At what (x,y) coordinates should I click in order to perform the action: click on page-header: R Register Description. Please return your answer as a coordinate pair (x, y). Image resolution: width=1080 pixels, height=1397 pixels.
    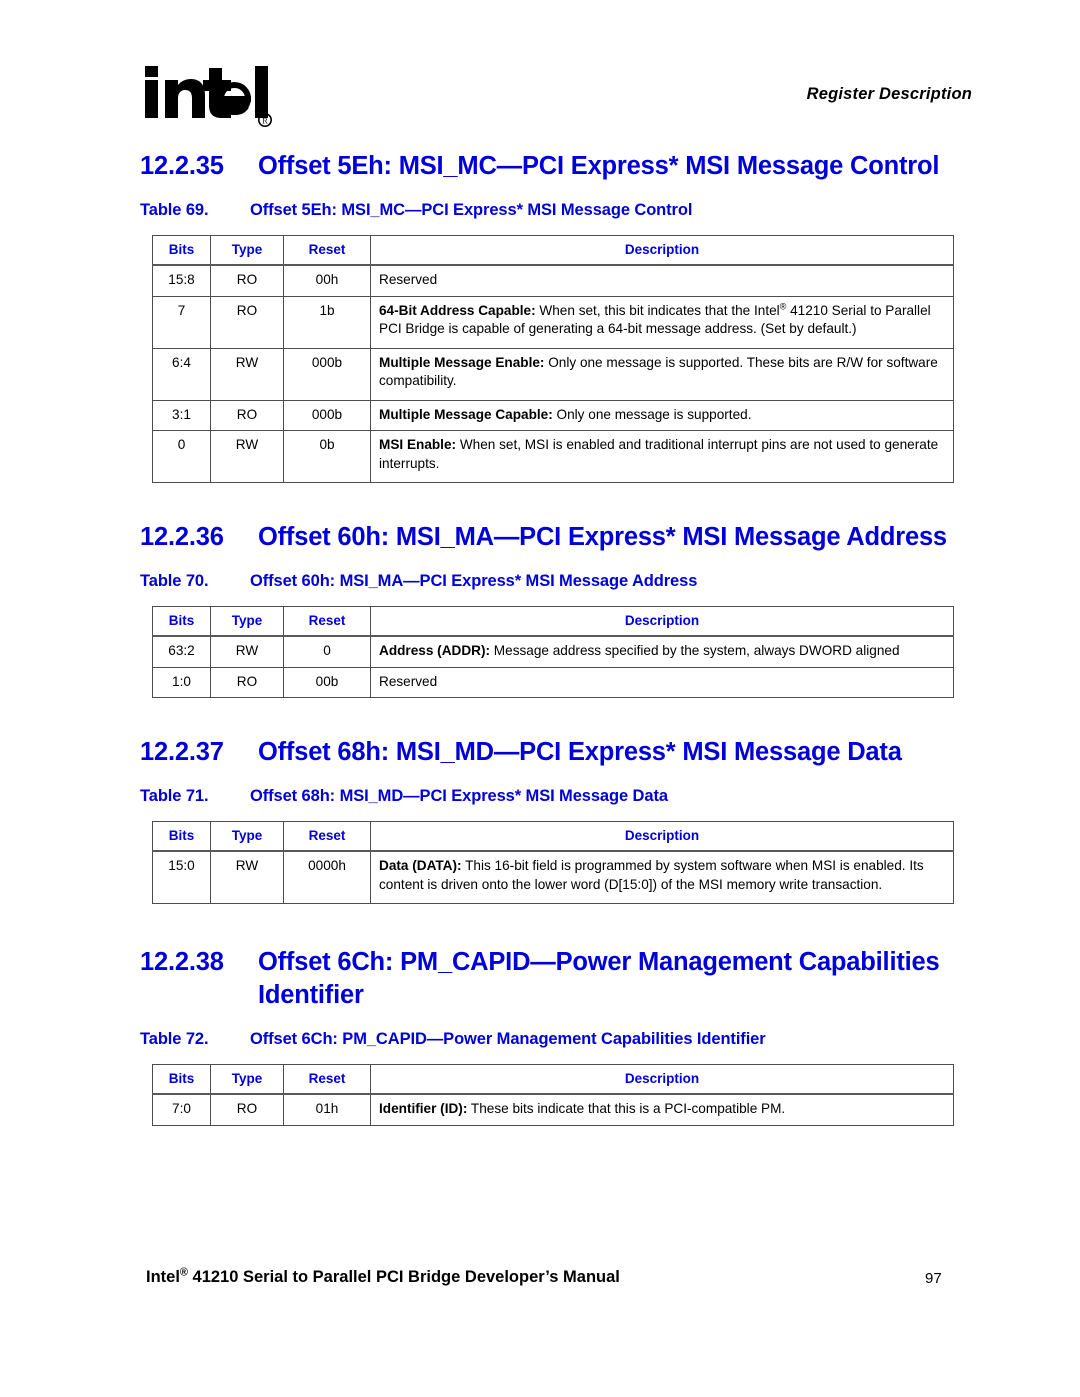
    Looking at the image, I should click on (540, 75).